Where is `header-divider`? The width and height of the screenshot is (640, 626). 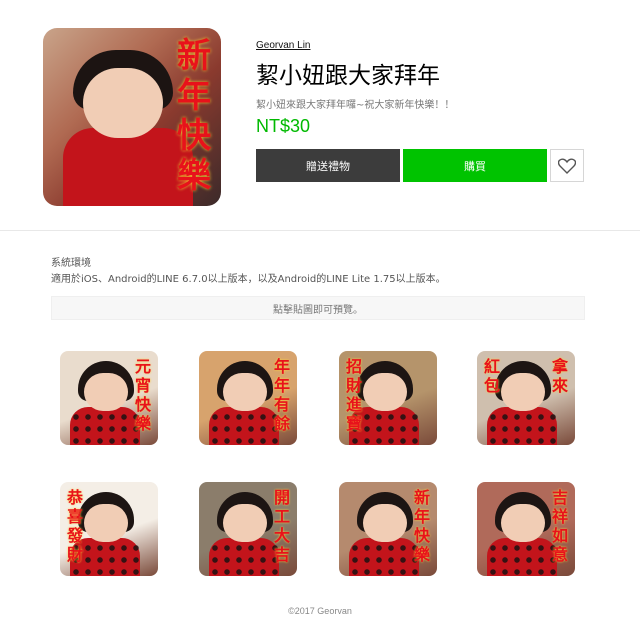 header-divider is located at coordinates (320, 230).